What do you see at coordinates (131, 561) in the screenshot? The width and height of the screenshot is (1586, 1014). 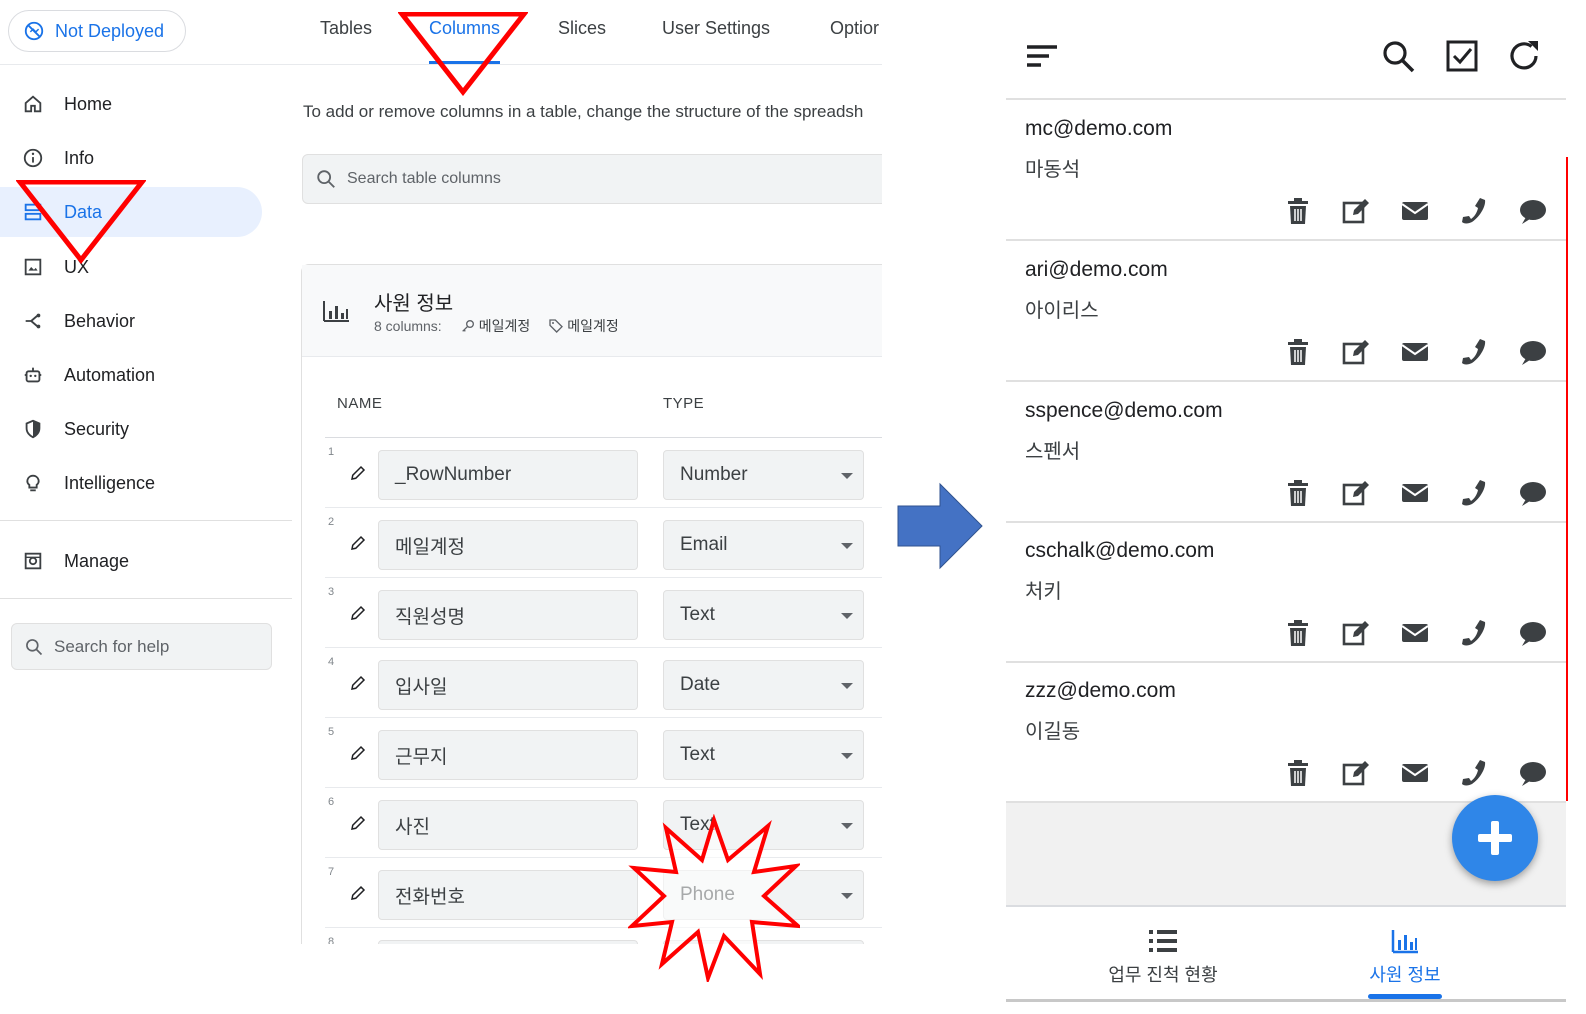 I see `sidebar-item-manage: Manage` at bounding box center [131, 561].